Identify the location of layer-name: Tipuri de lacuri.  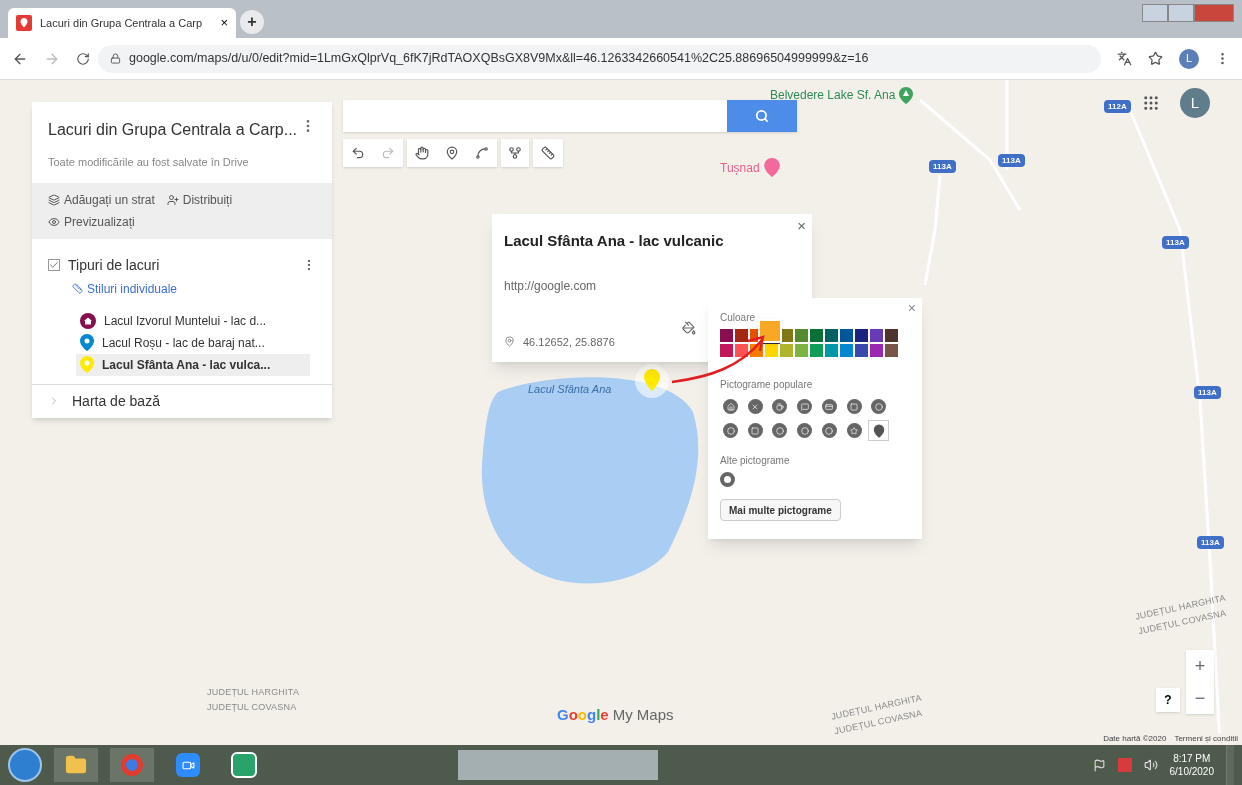
(114, 265).